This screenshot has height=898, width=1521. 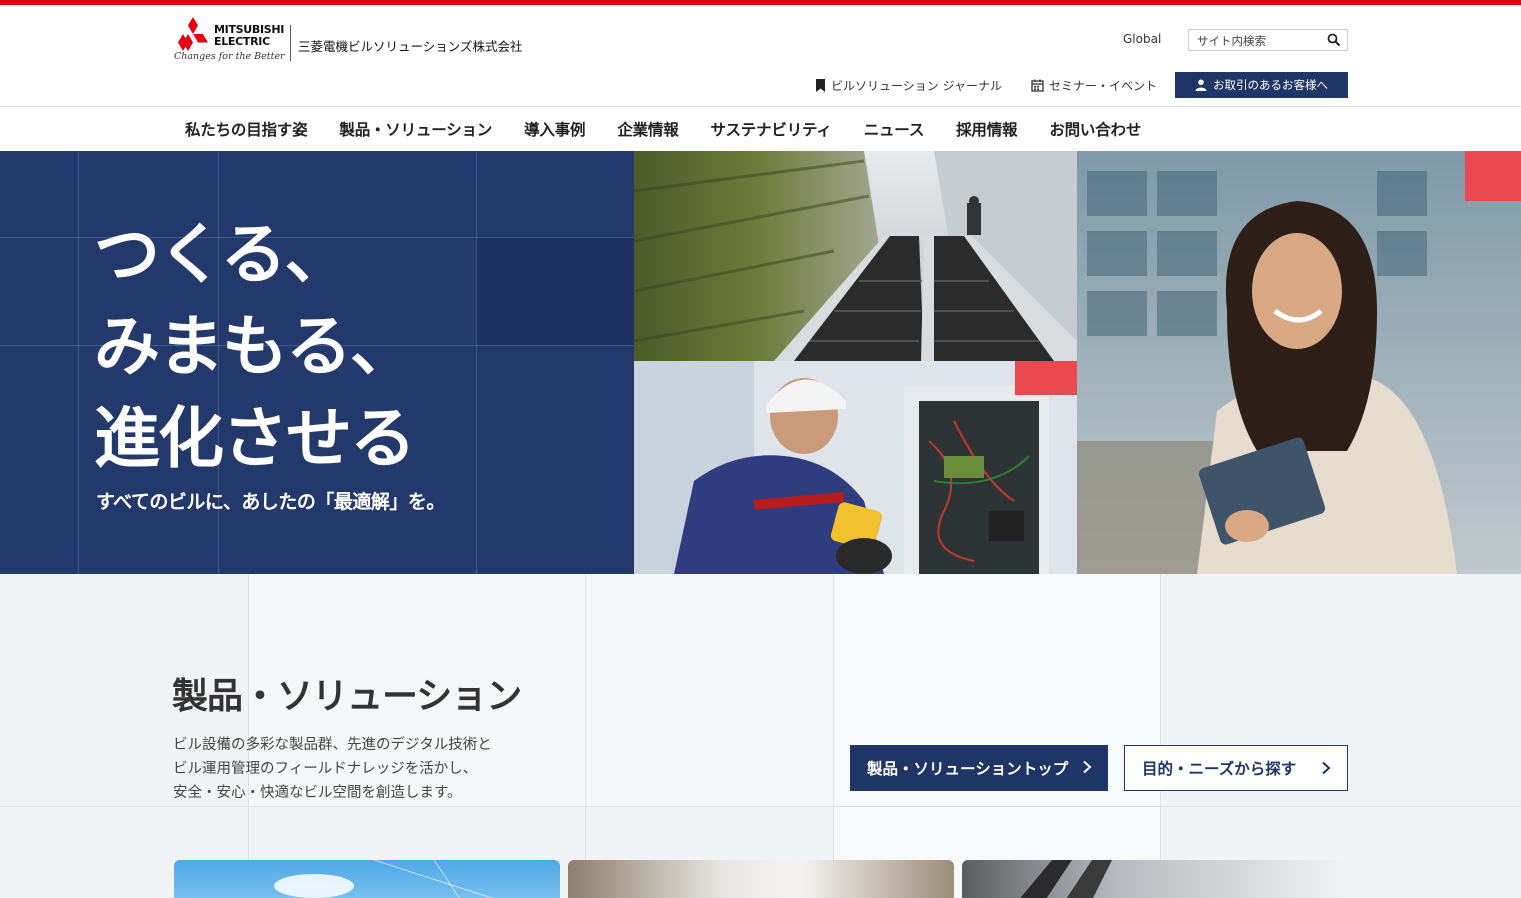 I want to click on search-by-needs-button: 目的・ニーズから探す, so click(x=1236, y=768).